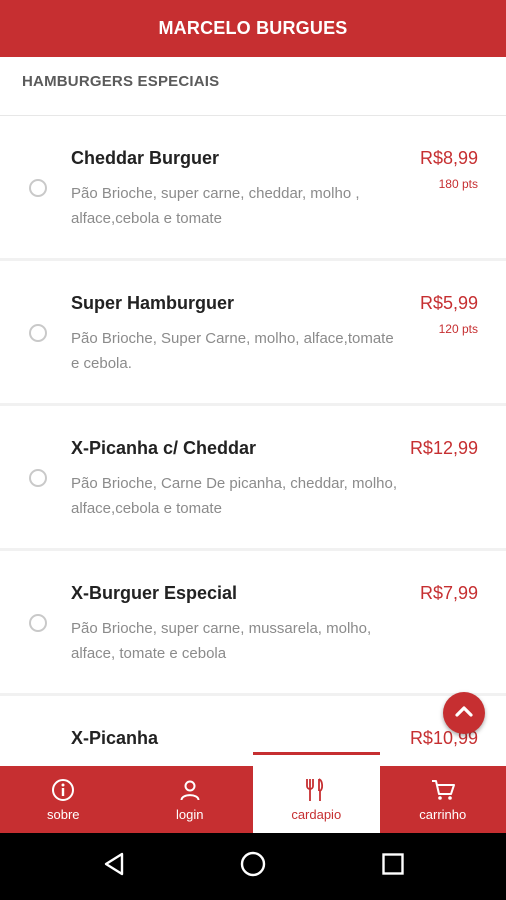  What do you see at coordinates (154, 593) in the screenshot?
I see `item-name: X-Burguer Especial` at bounding box center [154, 593].